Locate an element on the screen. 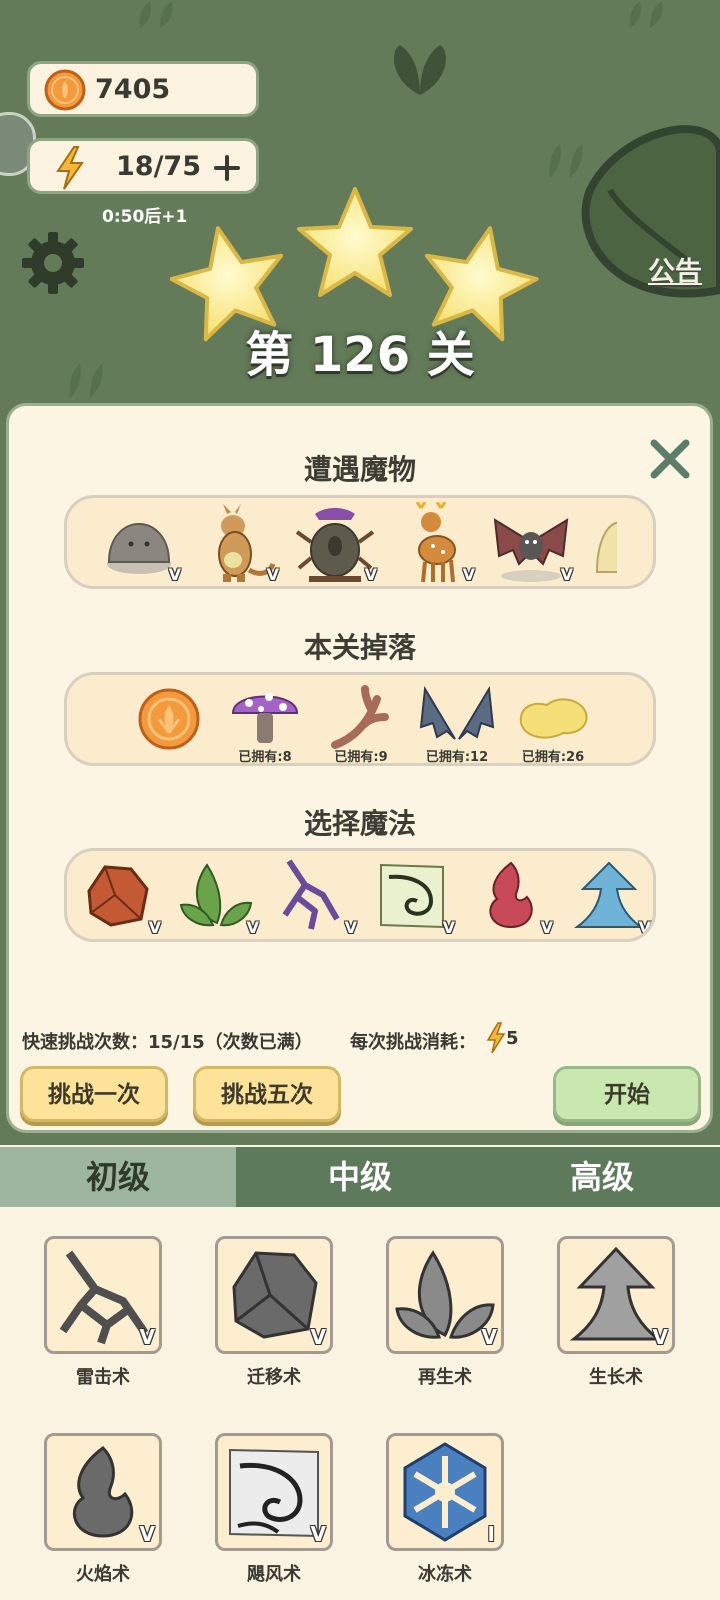 The image size is (720, 1600). spell-hurricane: V is located at coordinates (274, 1492).